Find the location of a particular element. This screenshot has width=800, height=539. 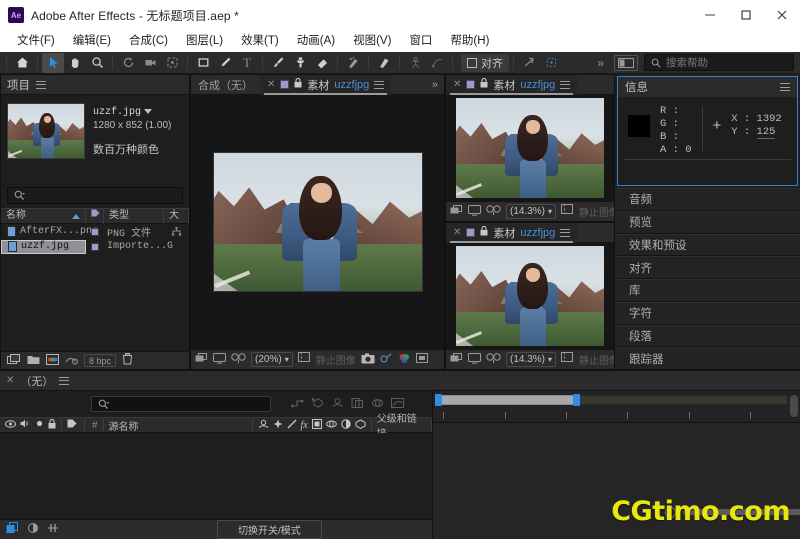

tab-footage-uzzf: ✕ 素材 uzzfjpg is located at coordinates (326, 84).